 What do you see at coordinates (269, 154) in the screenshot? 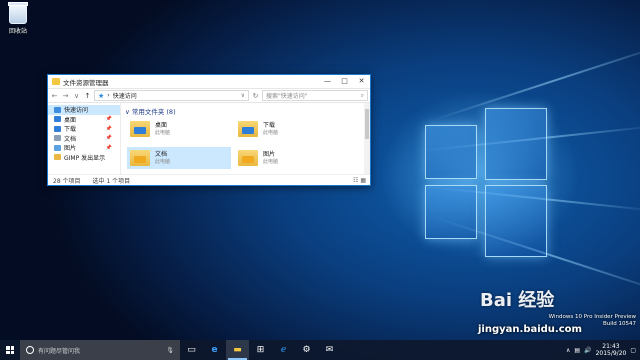
I see `folder-name: 图片` at bounding box center [269, 154].